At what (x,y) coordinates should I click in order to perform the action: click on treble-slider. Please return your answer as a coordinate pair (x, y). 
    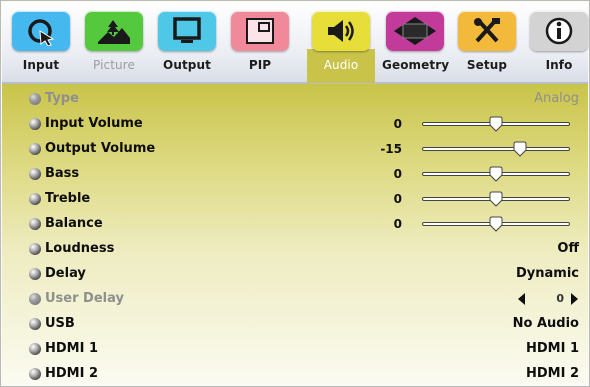
    Looking at the image, I should click on (496, 199).